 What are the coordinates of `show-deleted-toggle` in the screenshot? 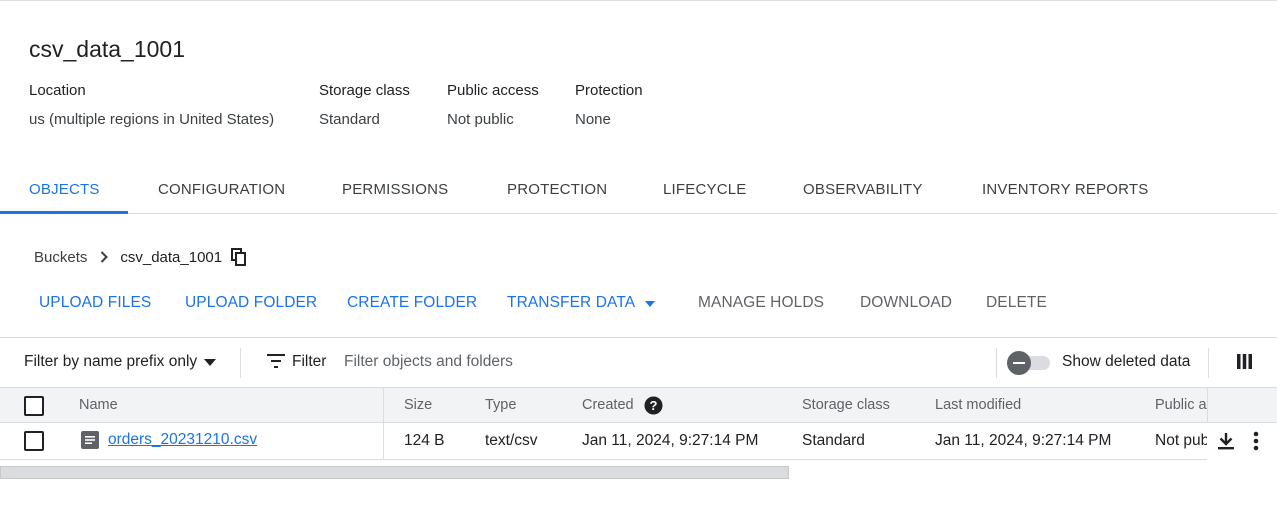 It's located at (1029, 363).